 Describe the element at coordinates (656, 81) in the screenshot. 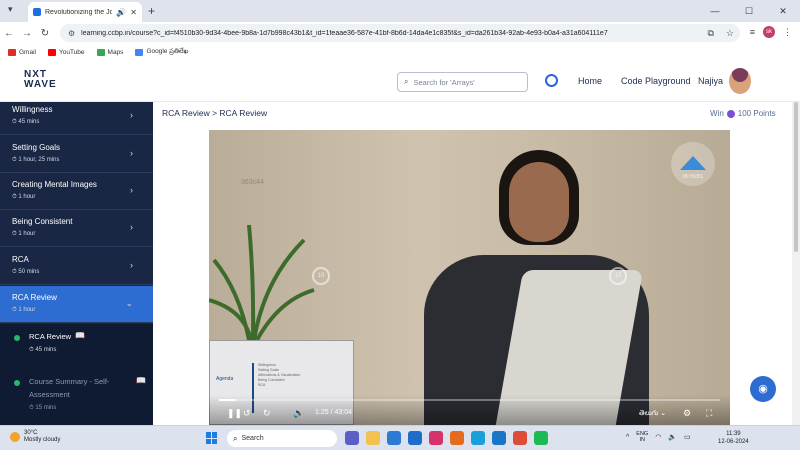

I see `nav-code-playground: Code Playground` at that location.